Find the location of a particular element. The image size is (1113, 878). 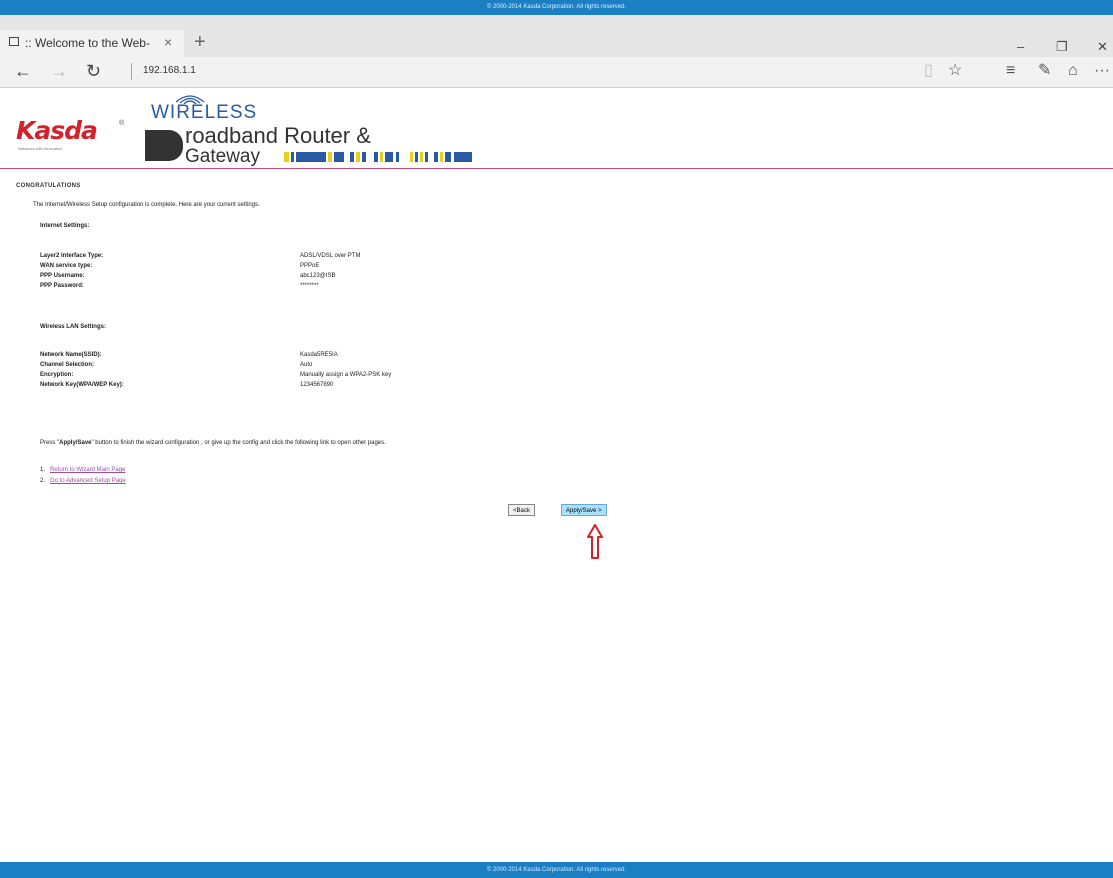

more-icon: ··· is located at coordinates (1102, 71).